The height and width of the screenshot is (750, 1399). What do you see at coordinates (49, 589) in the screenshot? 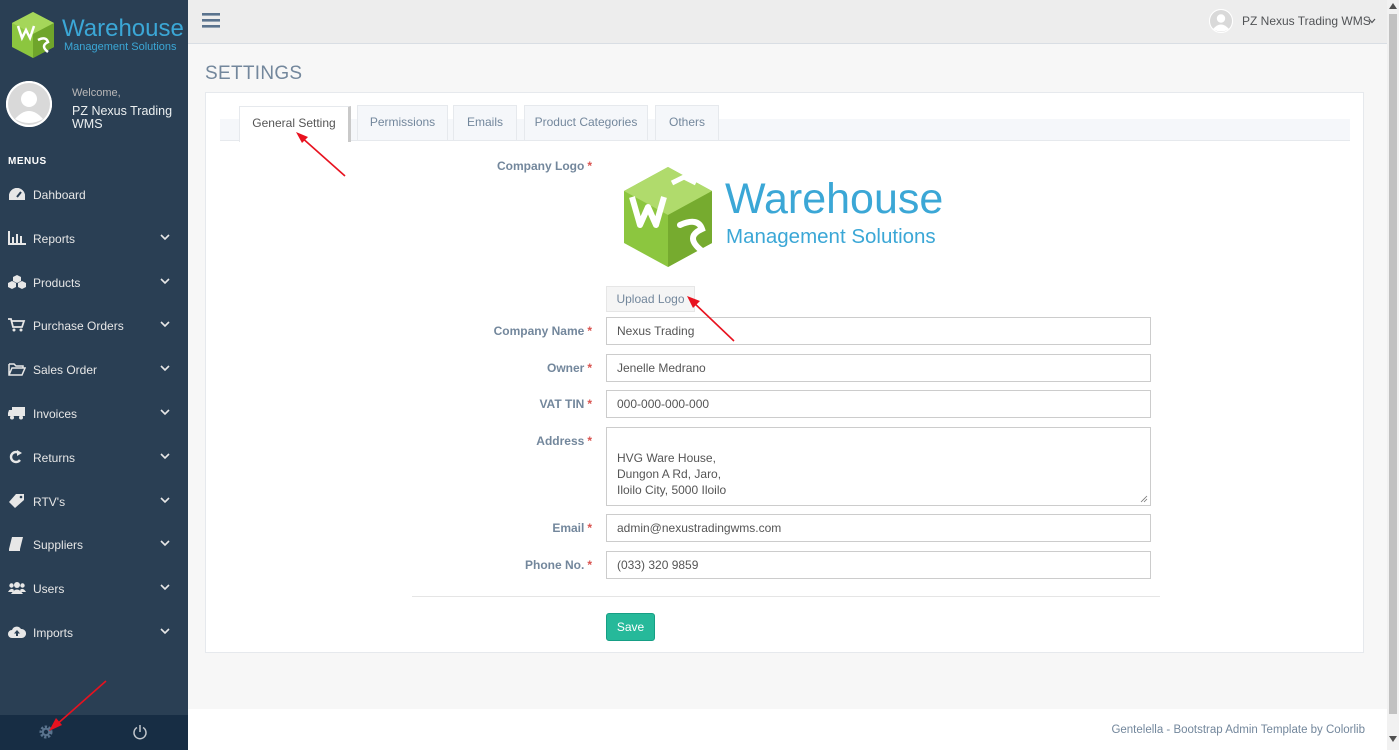
I see `sidebar-item-label: Users` at bounding box center [49, 589].